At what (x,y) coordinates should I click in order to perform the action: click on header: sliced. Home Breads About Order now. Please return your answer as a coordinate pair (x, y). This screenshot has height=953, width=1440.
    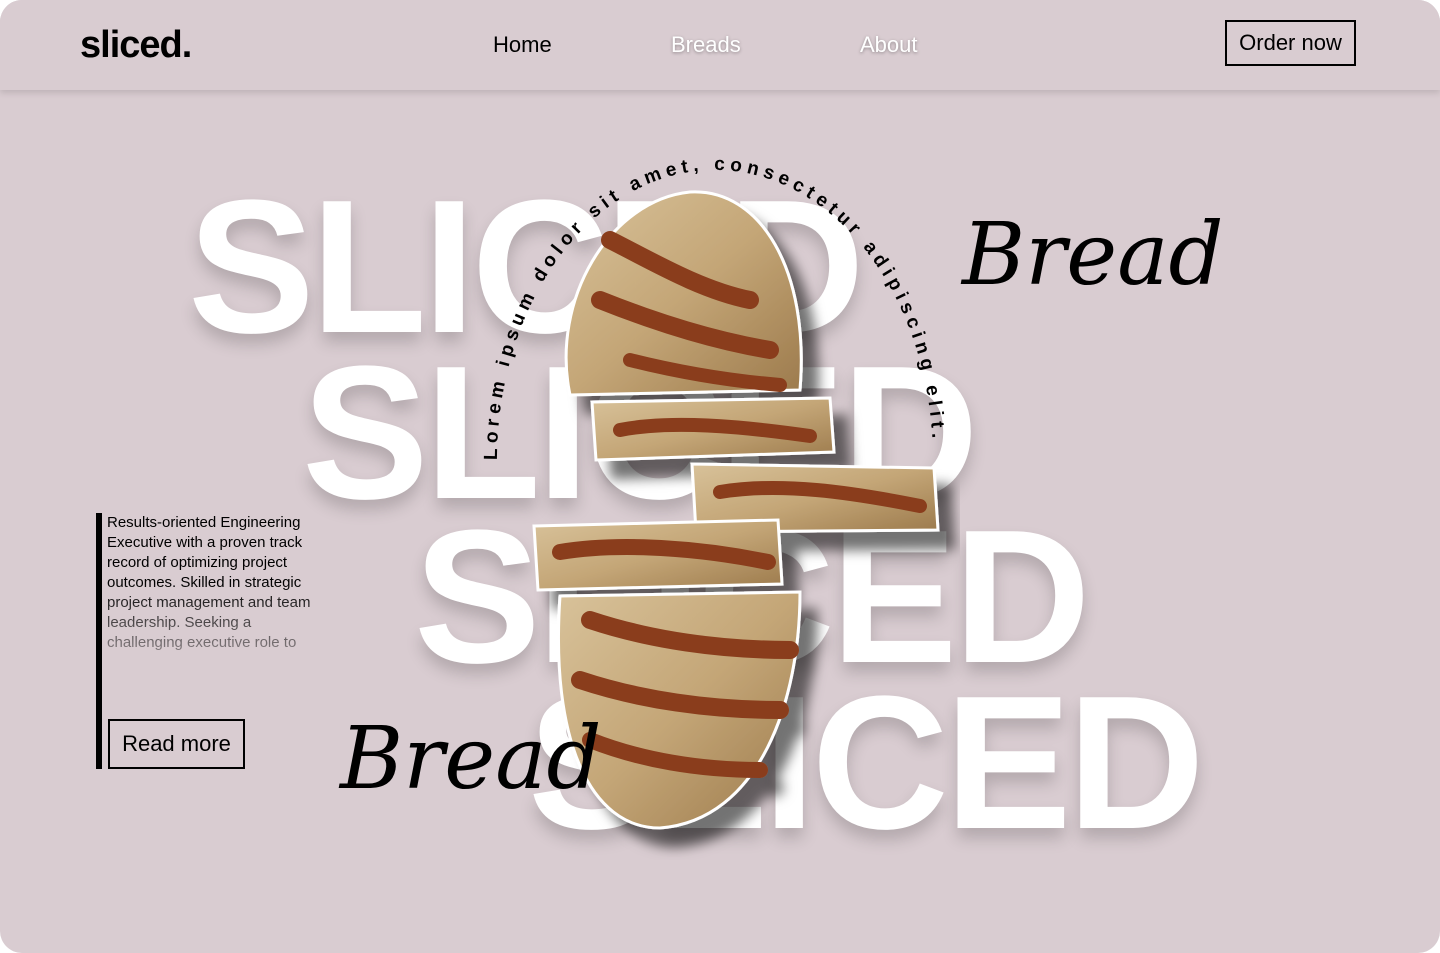
    Looking at the image, I should click on (720, 45).